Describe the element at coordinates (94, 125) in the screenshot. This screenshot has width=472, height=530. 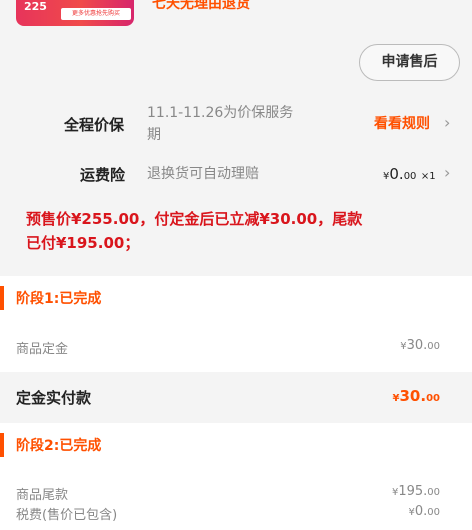
I see `price-protection-label: 全程价保` at that location.